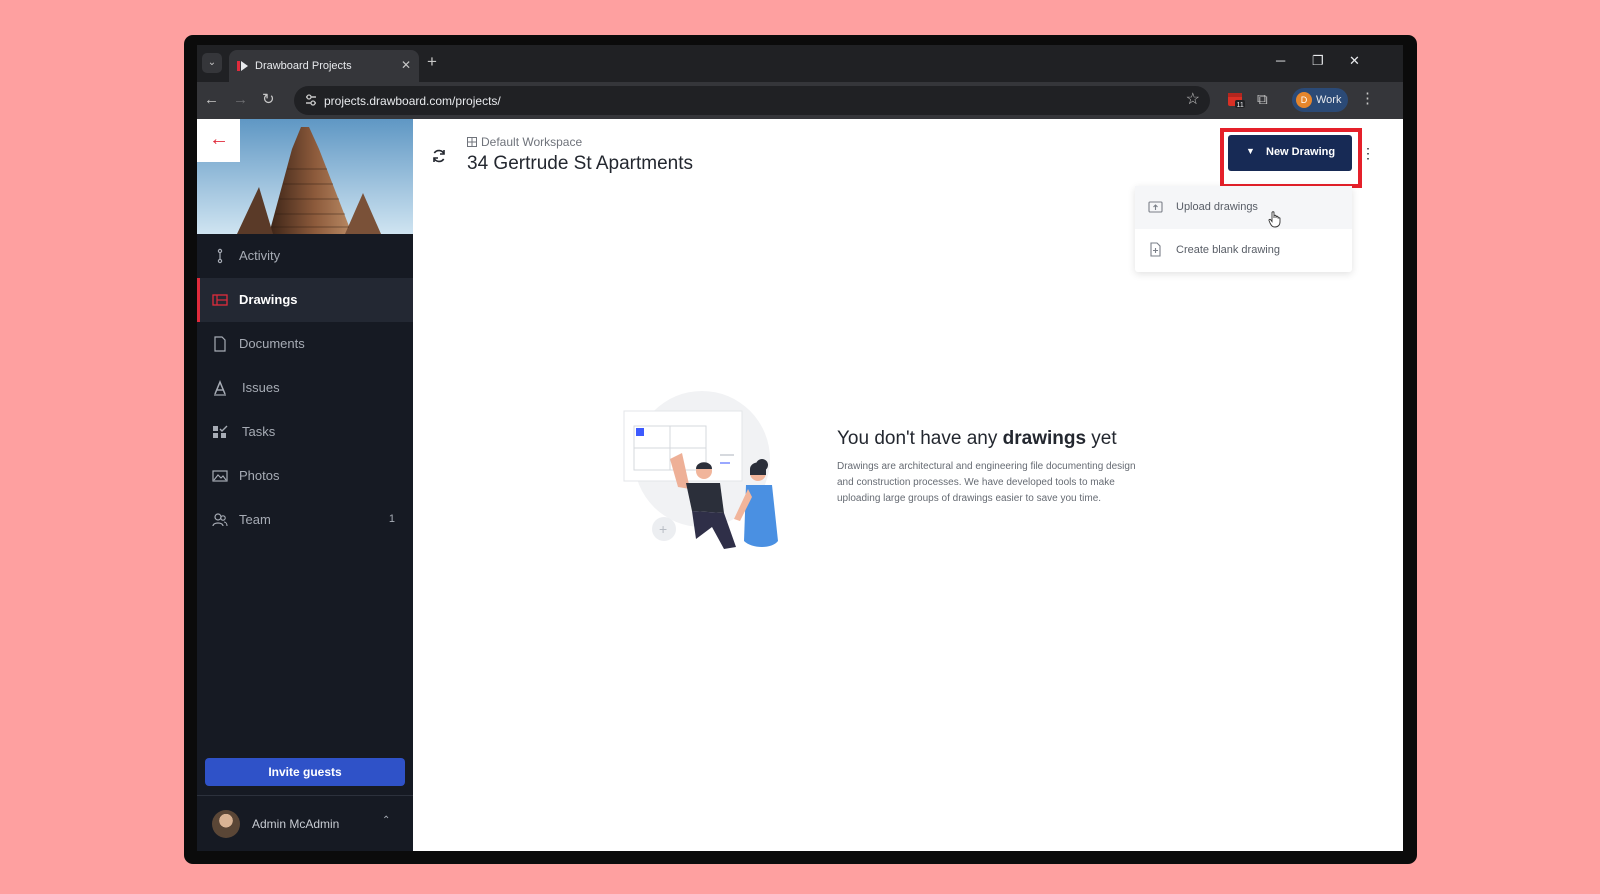 This screenshot has width=1600, height=894. I want to click on new-drawing-label: New Drawing, so click(1301, 152).